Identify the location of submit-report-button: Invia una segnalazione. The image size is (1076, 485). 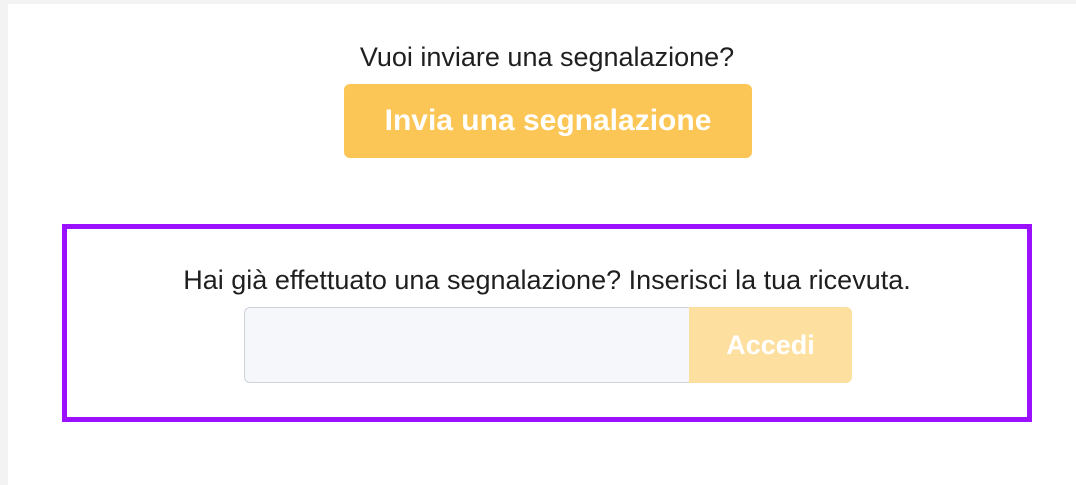
(548, 121).